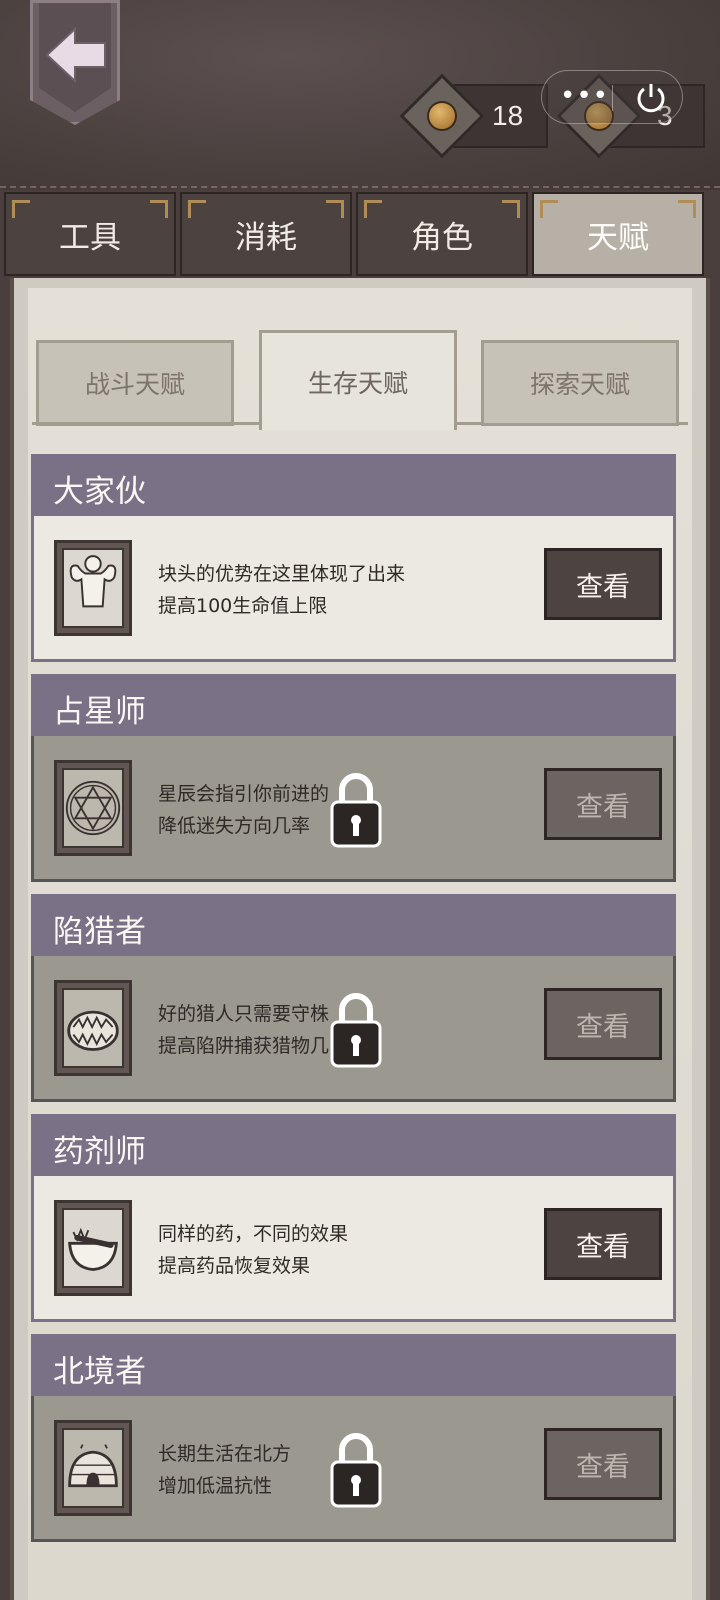  I want to click on main-tab-bar: 工具 消耗 角色 天赋, so click(360, 234).